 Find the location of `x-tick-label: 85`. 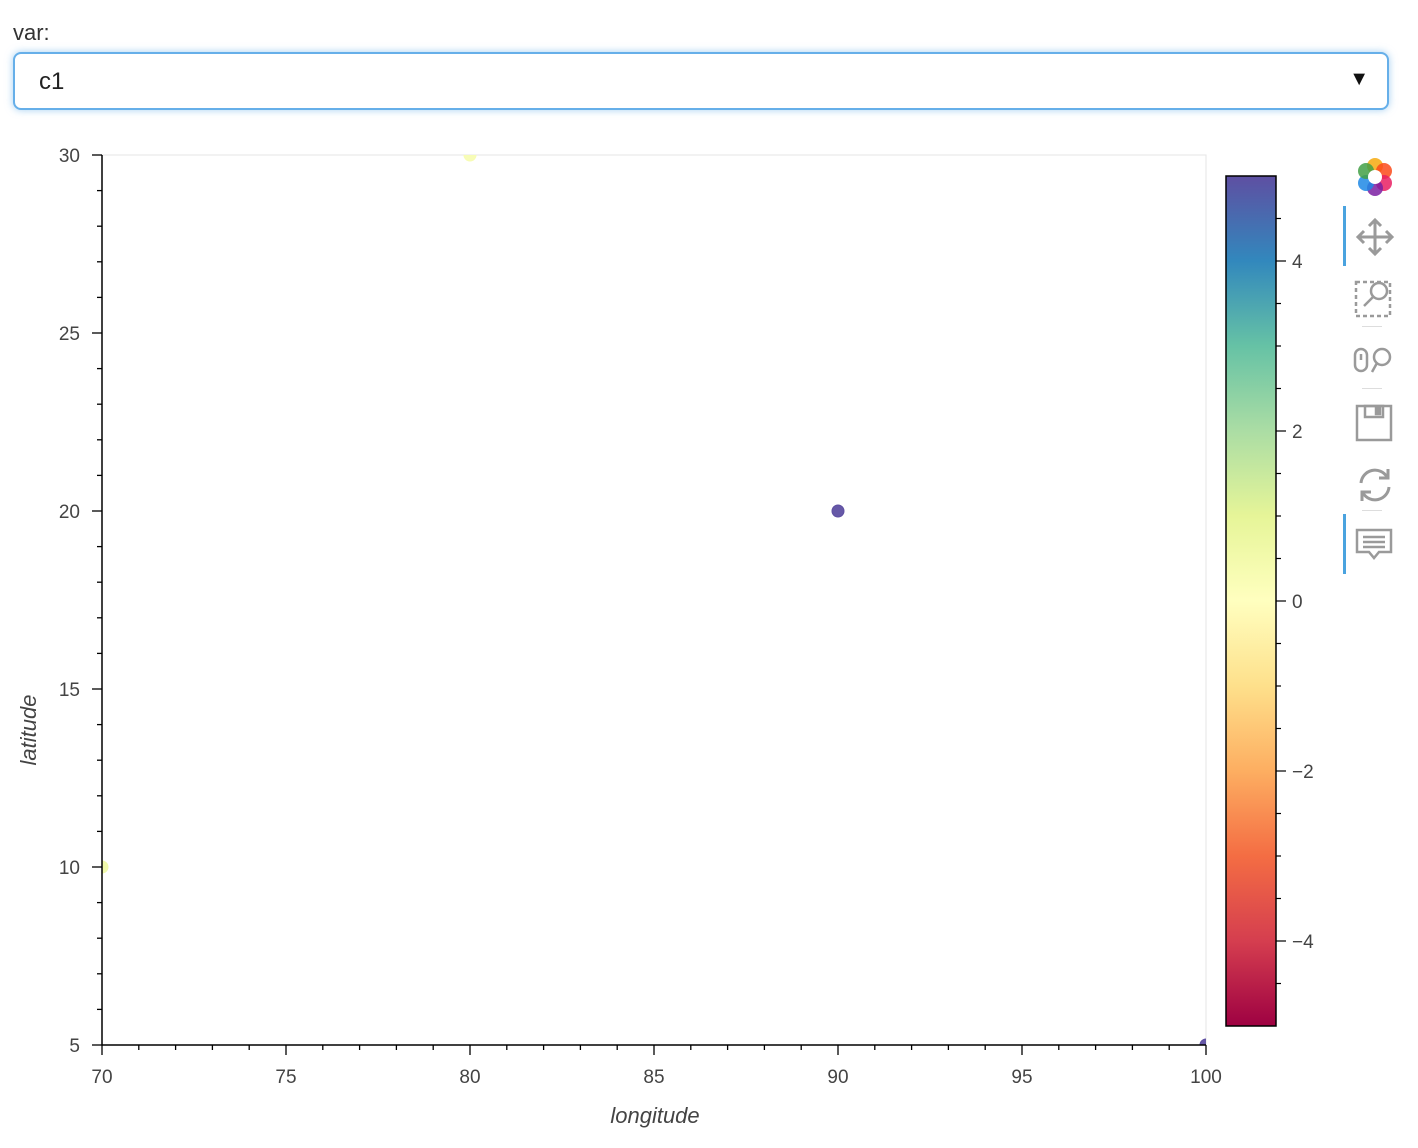

x-tick-label: 85 is located at coordinates (653, 1077).